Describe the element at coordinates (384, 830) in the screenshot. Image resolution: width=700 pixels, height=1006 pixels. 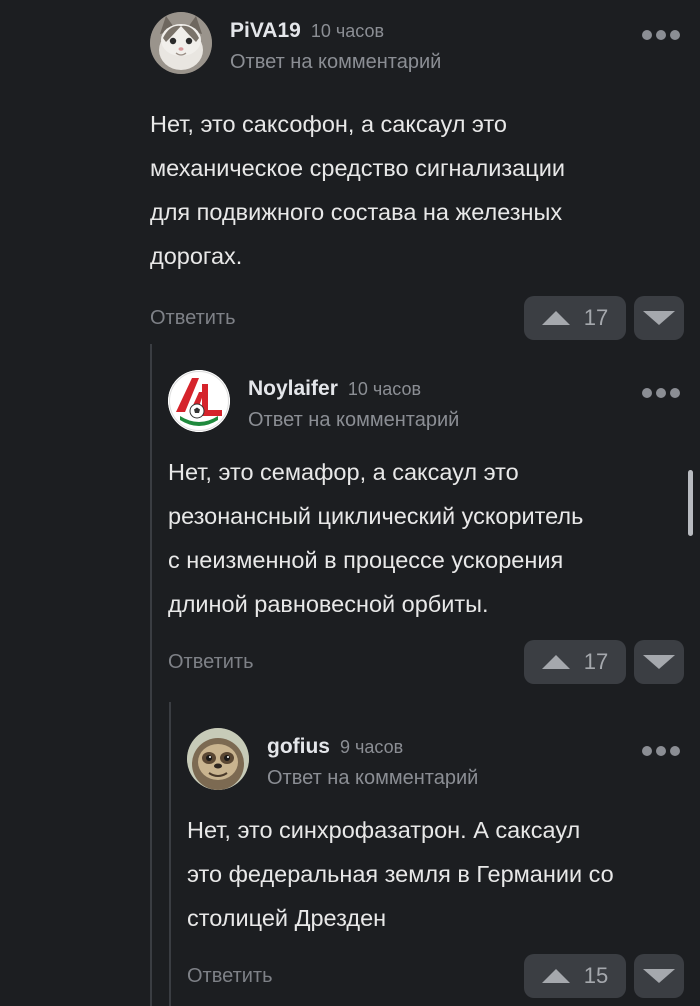
I see `comment-text-line: Нет, это синхрофазатрон. А саксаул` at that location.